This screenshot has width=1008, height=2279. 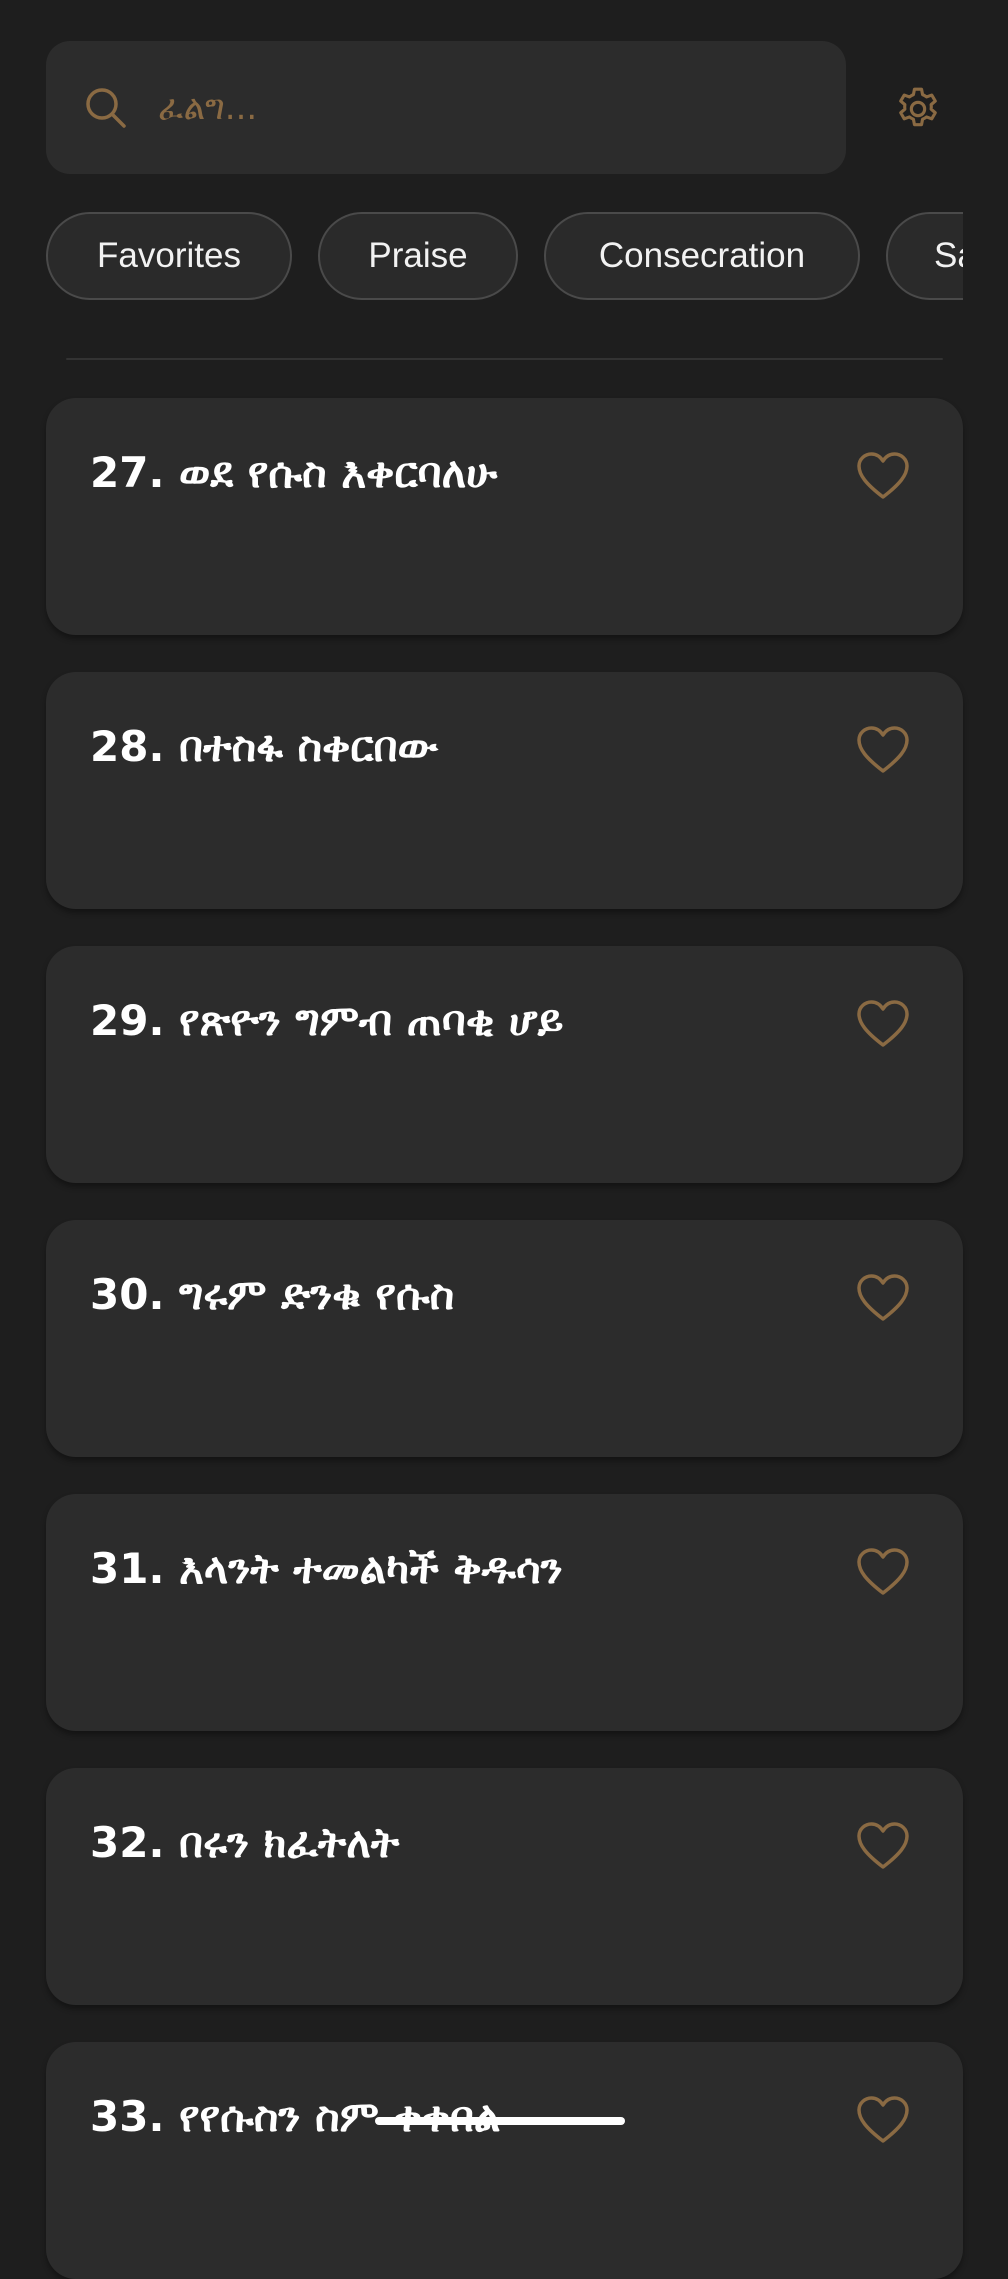 I want to click on search-bar, so click(x=446, y=107).